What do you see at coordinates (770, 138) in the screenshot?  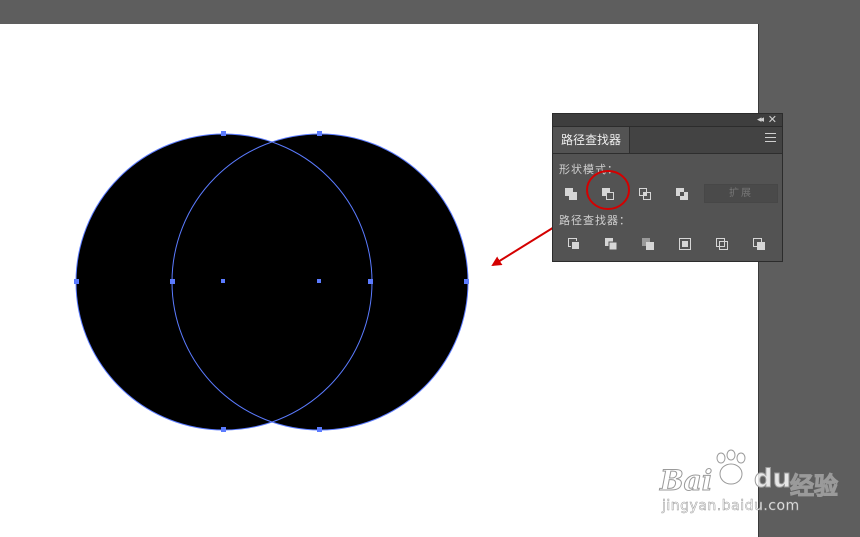 I see `panel-menu-icon` at bounding box center [770, 138].